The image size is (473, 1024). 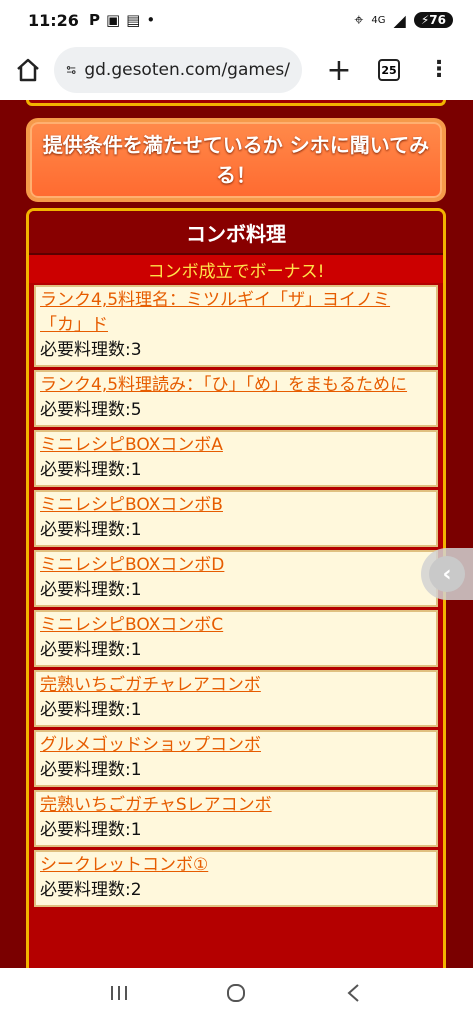 I want to click on home-button, so click(x=28, y=70).